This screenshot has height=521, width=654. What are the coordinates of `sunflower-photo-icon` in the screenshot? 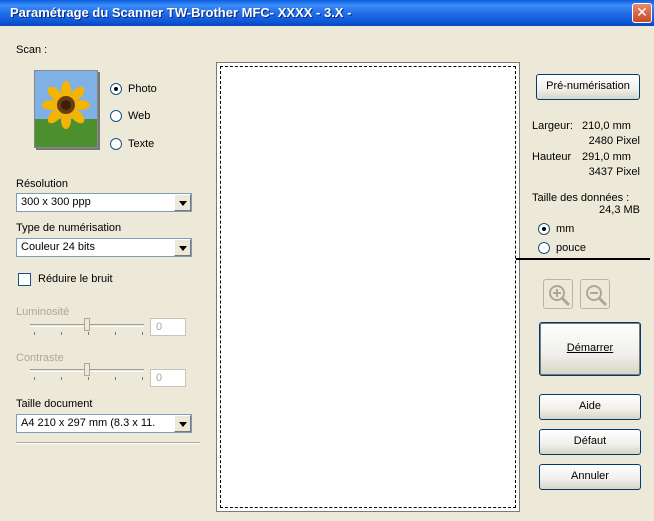 It's located at (66, 109).